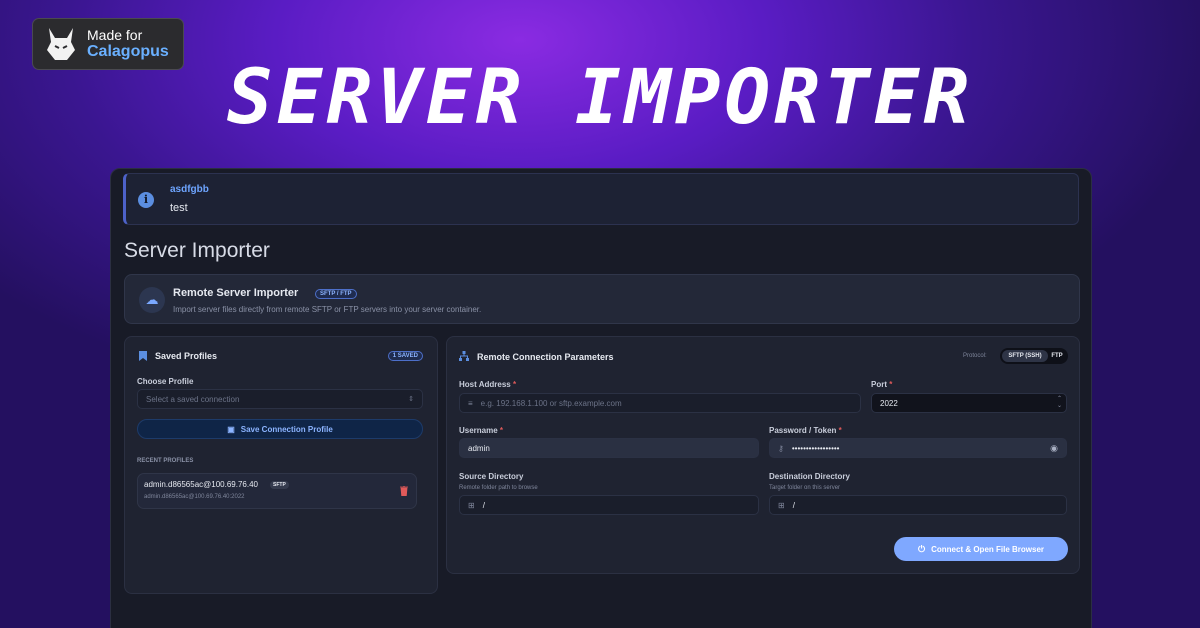  I want to click on dest-value: /, so click(793, 505).